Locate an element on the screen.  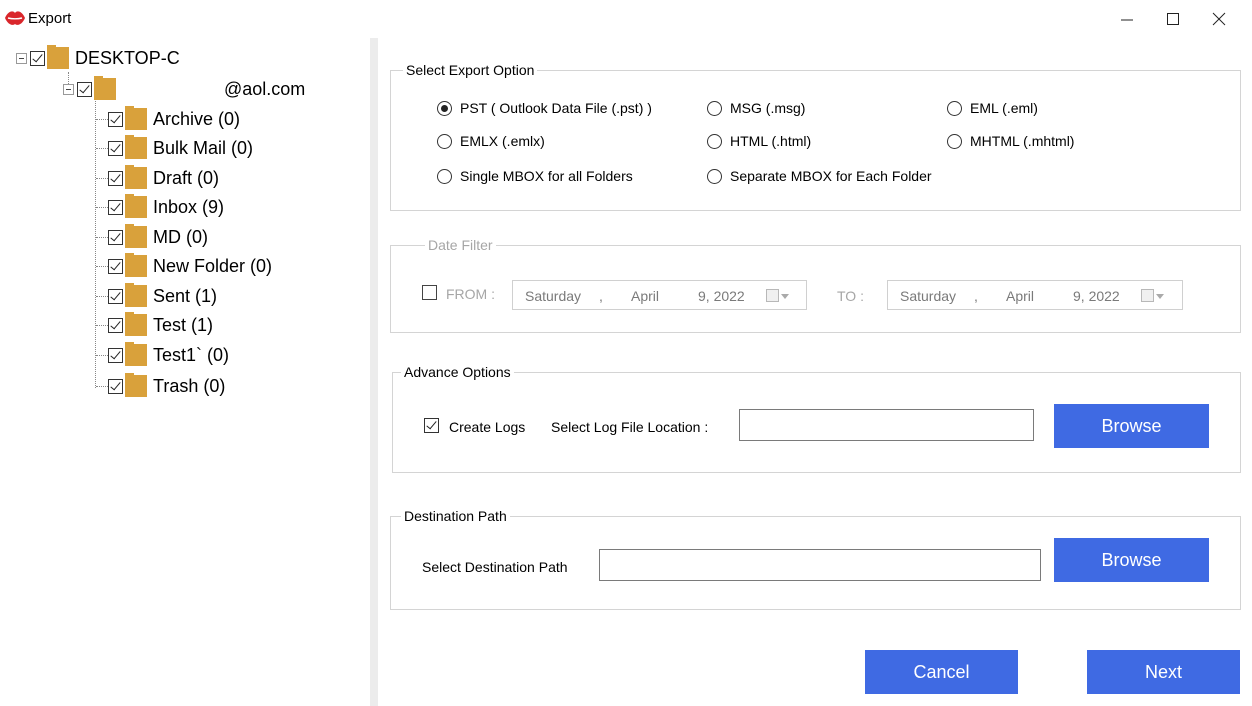
group-title: Select Export Option is located at coordinates (470, 70).